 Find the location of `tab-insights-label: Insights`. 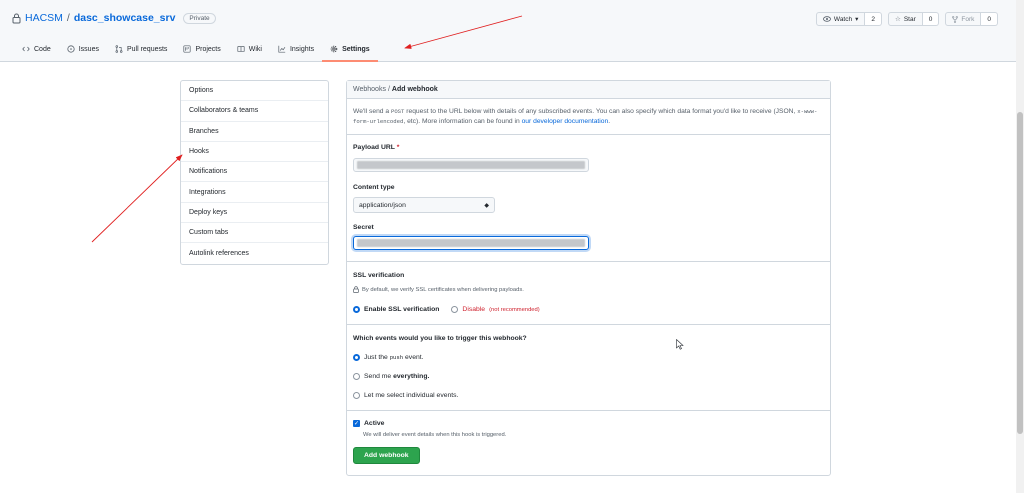

tab-insights-label: Insights is located at coordinates (302, 49).